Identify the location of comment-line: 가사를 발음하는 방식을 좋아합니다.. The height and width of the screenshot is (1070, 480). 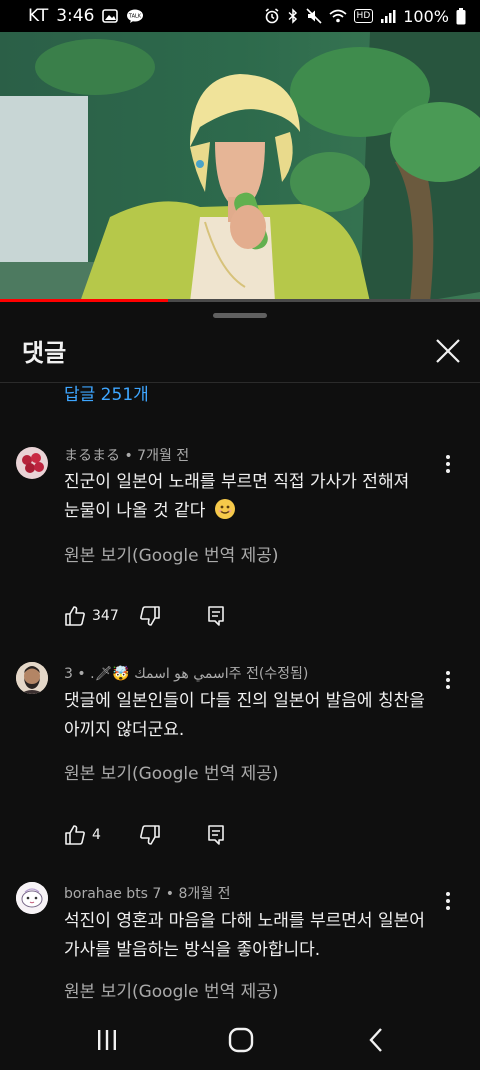
(192, 950).